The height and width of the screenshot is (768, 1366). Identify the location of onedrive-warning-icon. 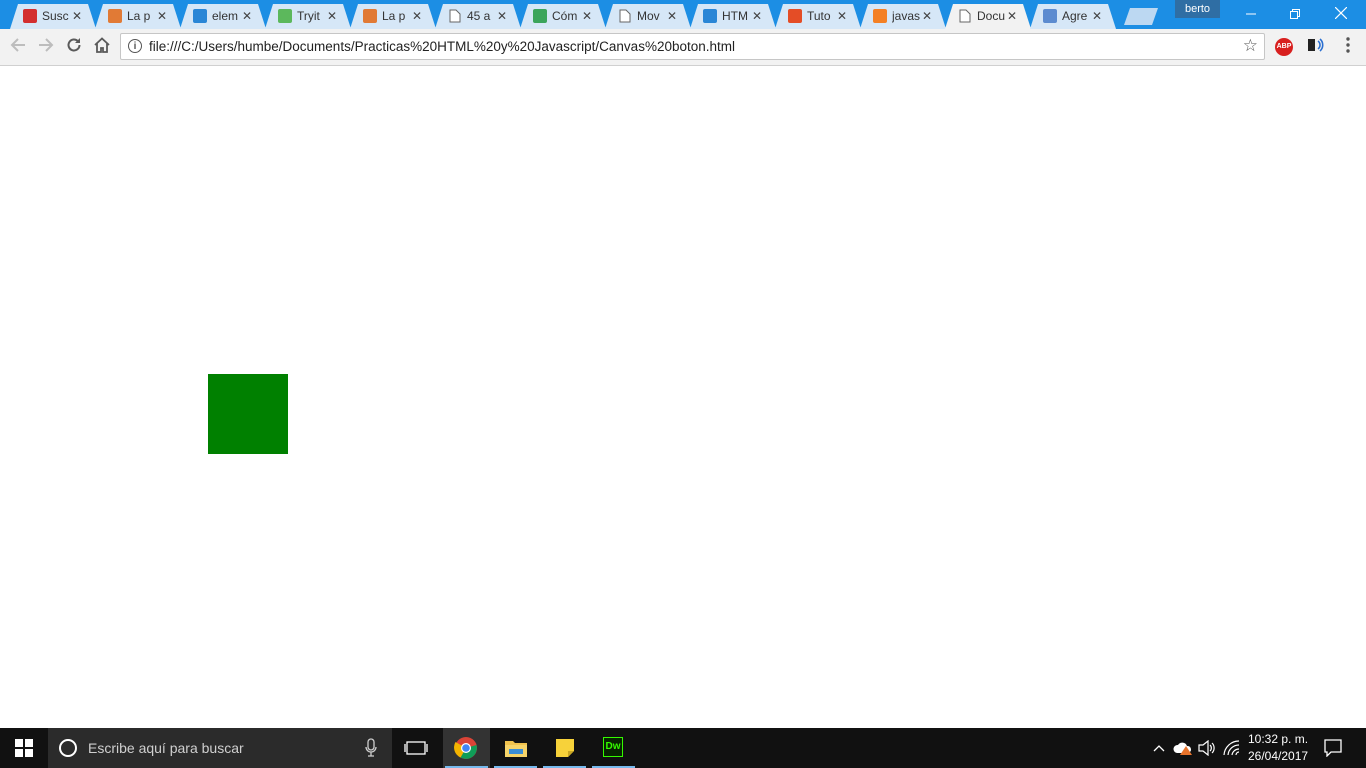
(1183, 748).